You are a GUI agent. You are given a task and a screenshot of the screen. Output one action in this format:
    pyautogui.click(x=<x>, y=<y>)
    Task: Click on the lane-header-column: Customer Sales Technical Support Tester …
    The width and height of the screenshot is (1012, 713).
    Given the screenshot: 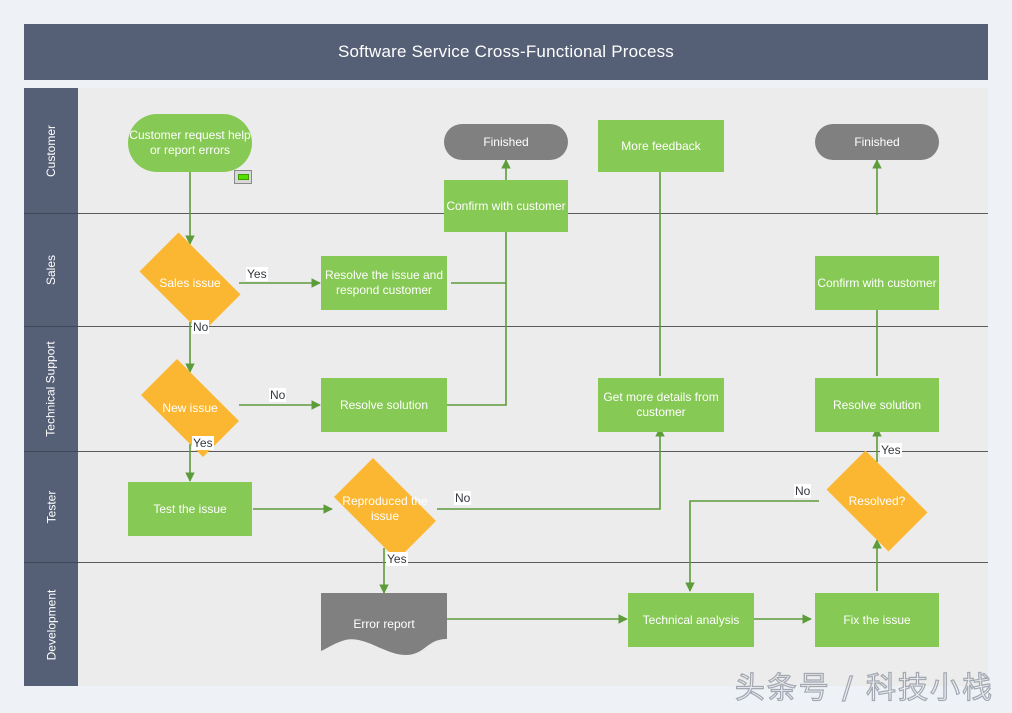 What is the action you would take?
    pyautogui.click(x=51, y=387)
    